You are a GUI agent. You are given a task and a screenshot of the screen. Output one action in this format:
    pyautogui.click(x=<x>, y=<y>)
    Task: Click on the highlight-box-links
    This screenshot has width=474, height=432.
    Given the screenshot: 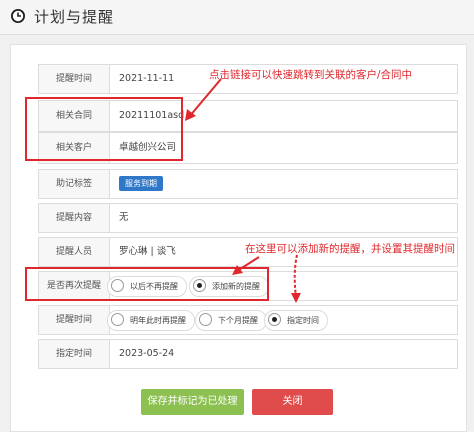 What is the action you would take?
    pyautogui.click(x=104, y=129)
    